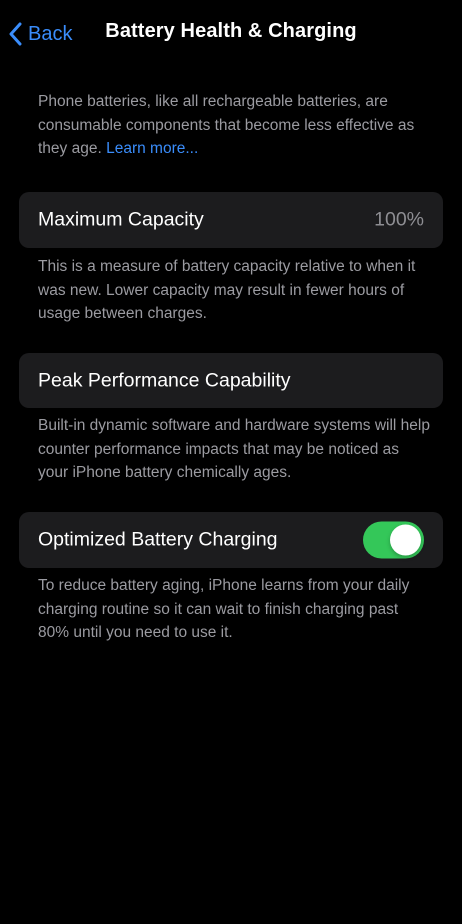  I want to click on page-title: Battery Health & Charging, so click(231, 31).